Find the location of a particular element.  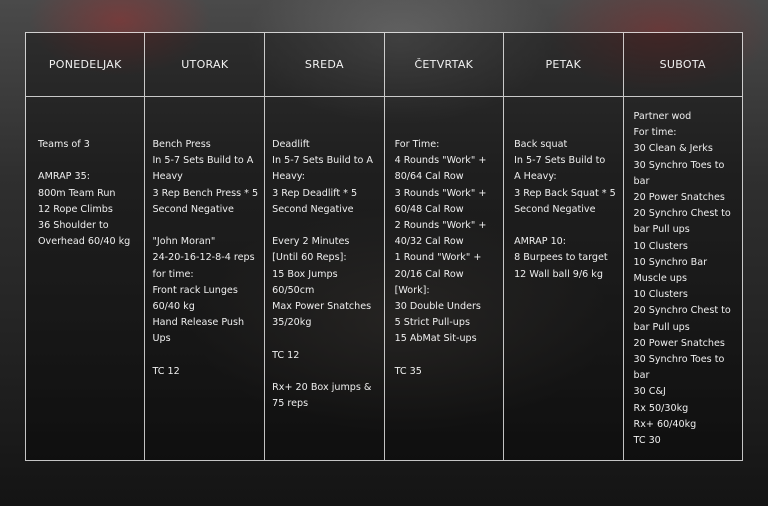

workout-line: TC 30 is located at coordinates (647, 441).